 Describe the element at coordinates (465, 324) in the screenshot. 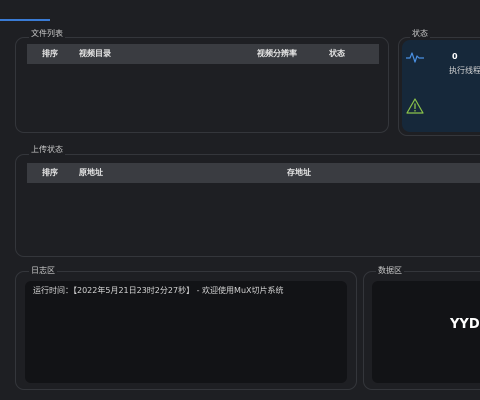

I see `data-display-text: YYDS` at that location.